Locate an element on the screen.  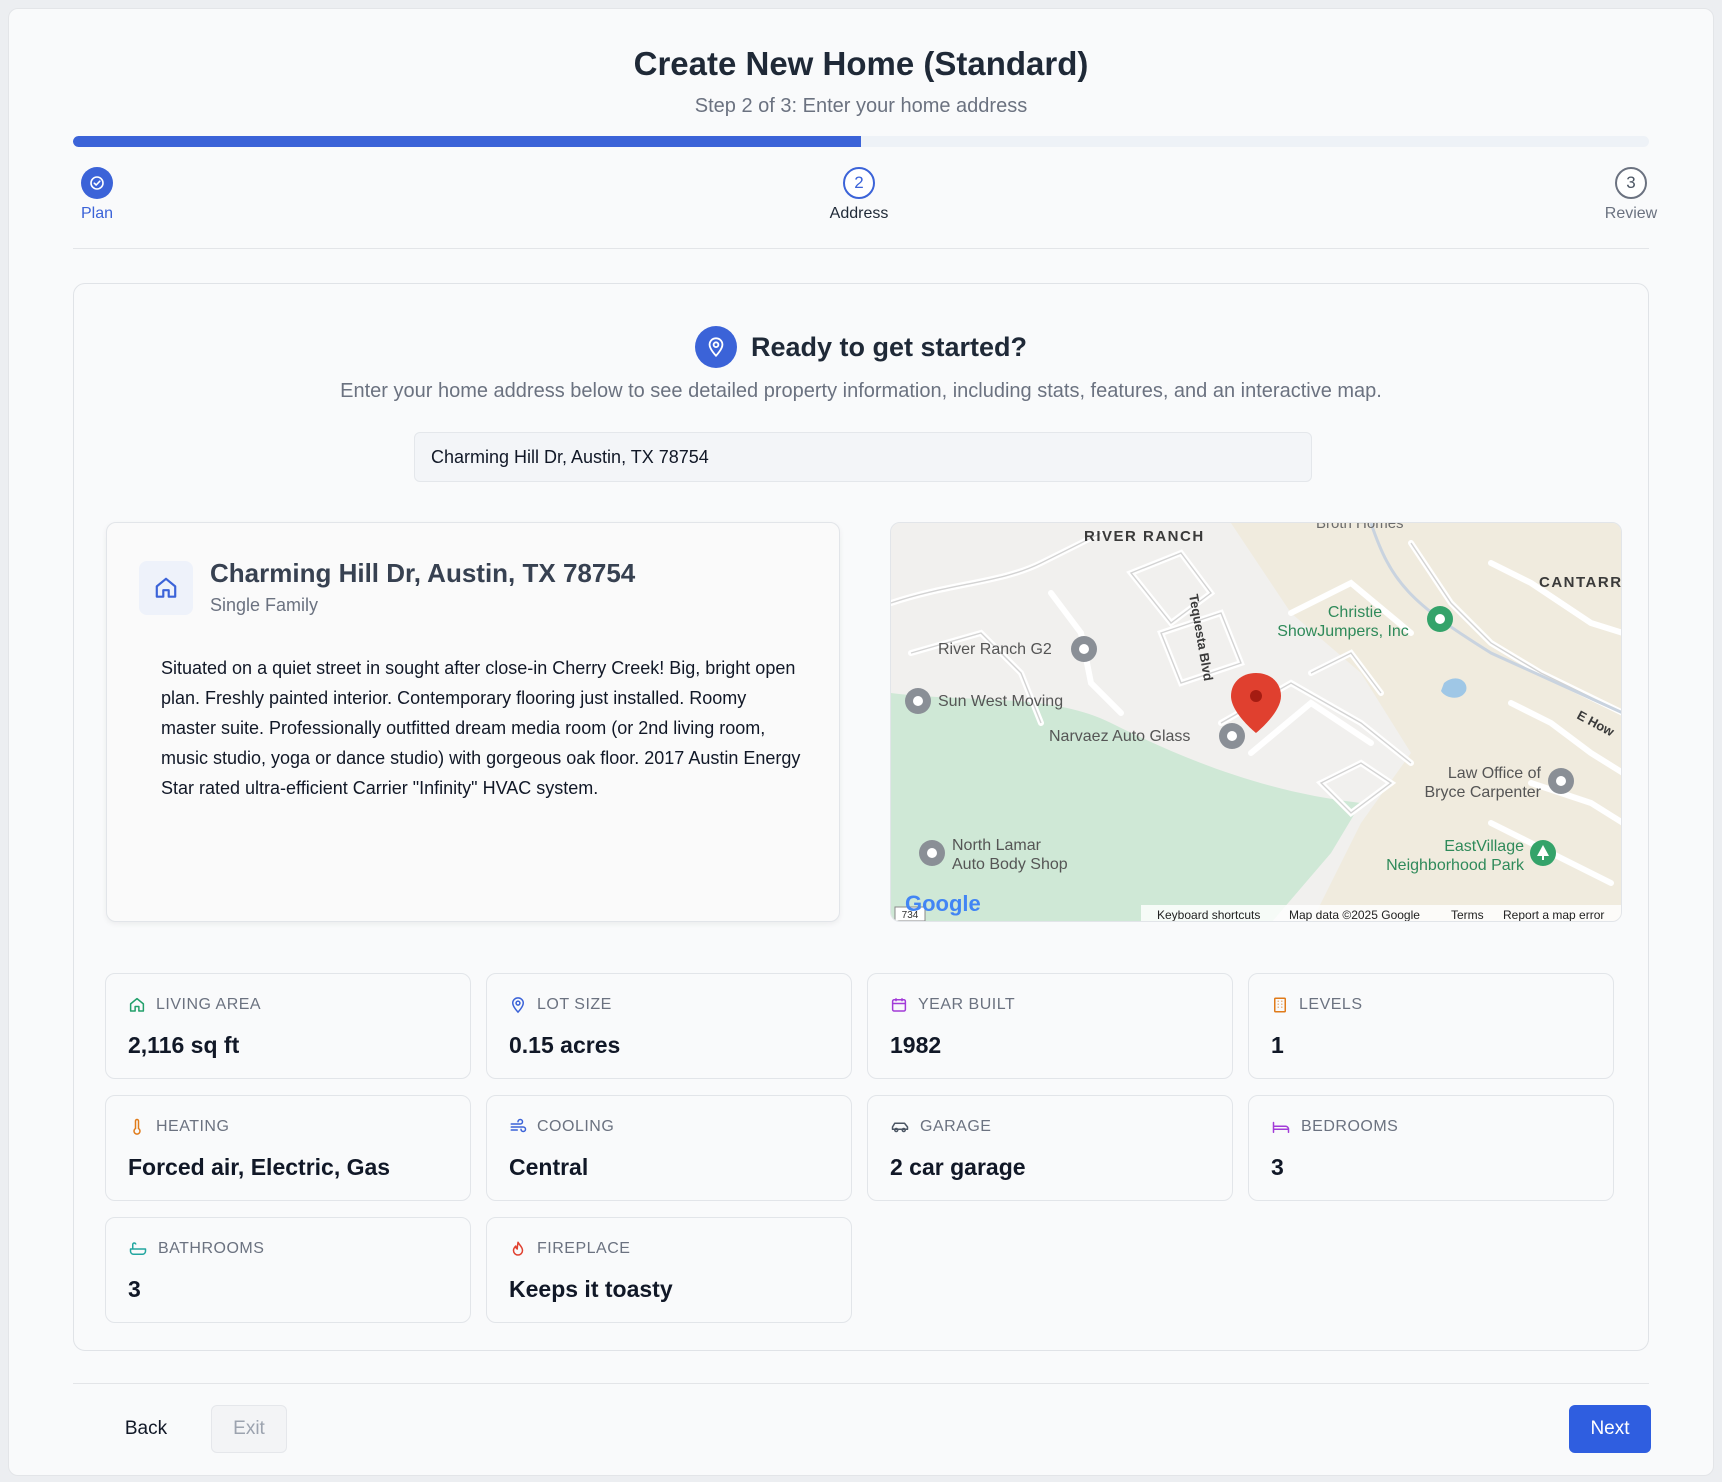
stat-cooling: COOLING Central is located at coordinates (669, 1148).